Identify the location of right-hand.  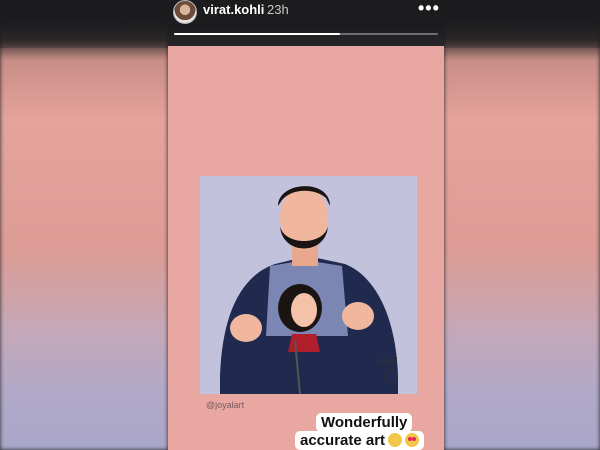
(358, 316).